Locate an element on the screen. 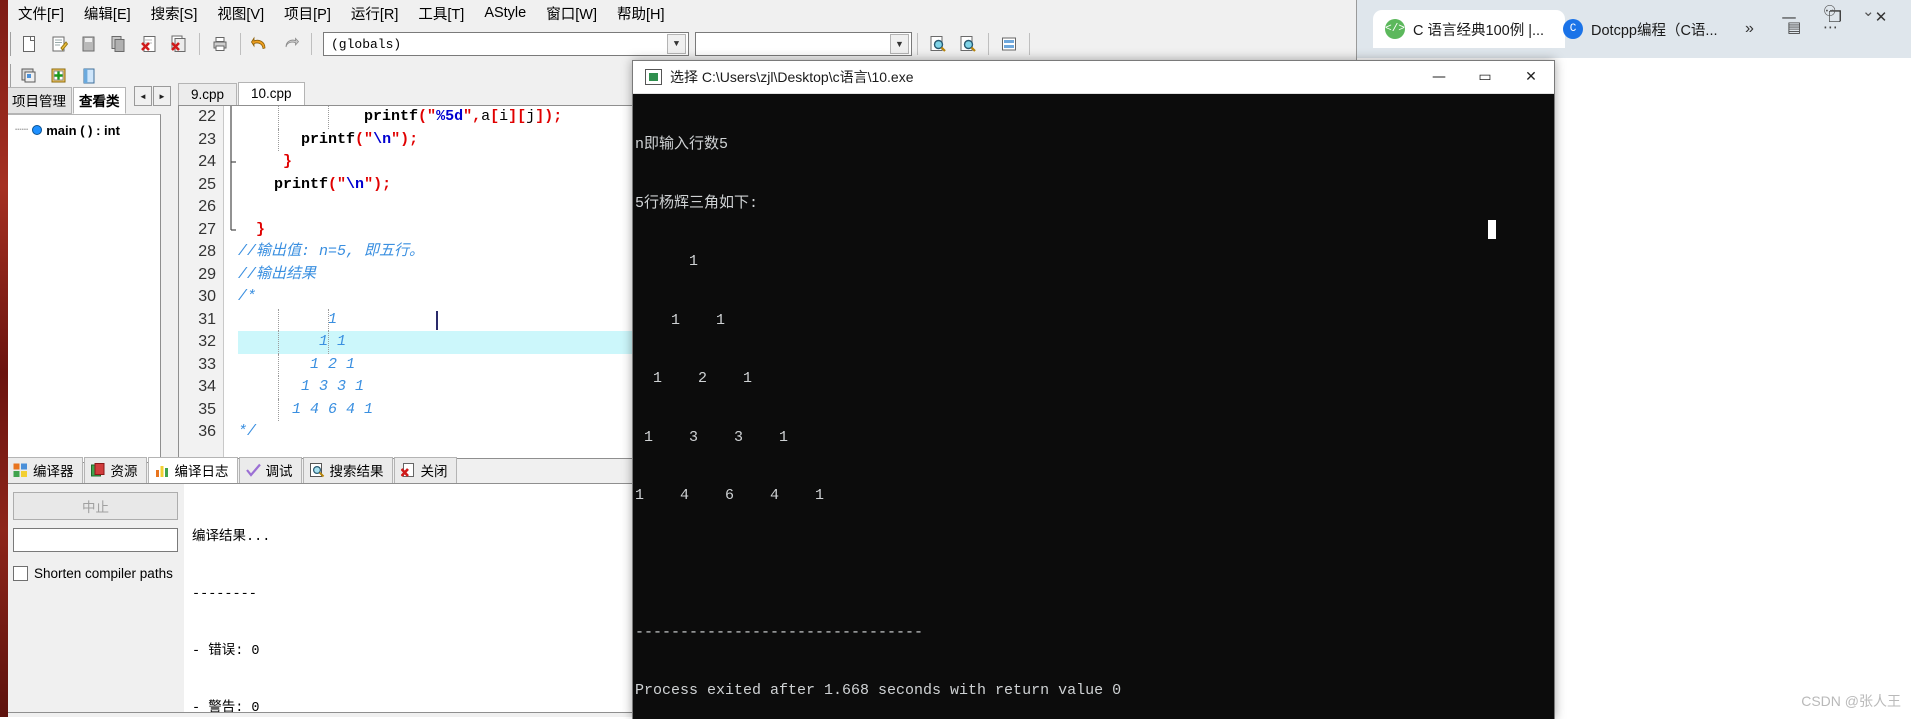  menu-edit: 编辑[E] is located at coordinates (107, 13).